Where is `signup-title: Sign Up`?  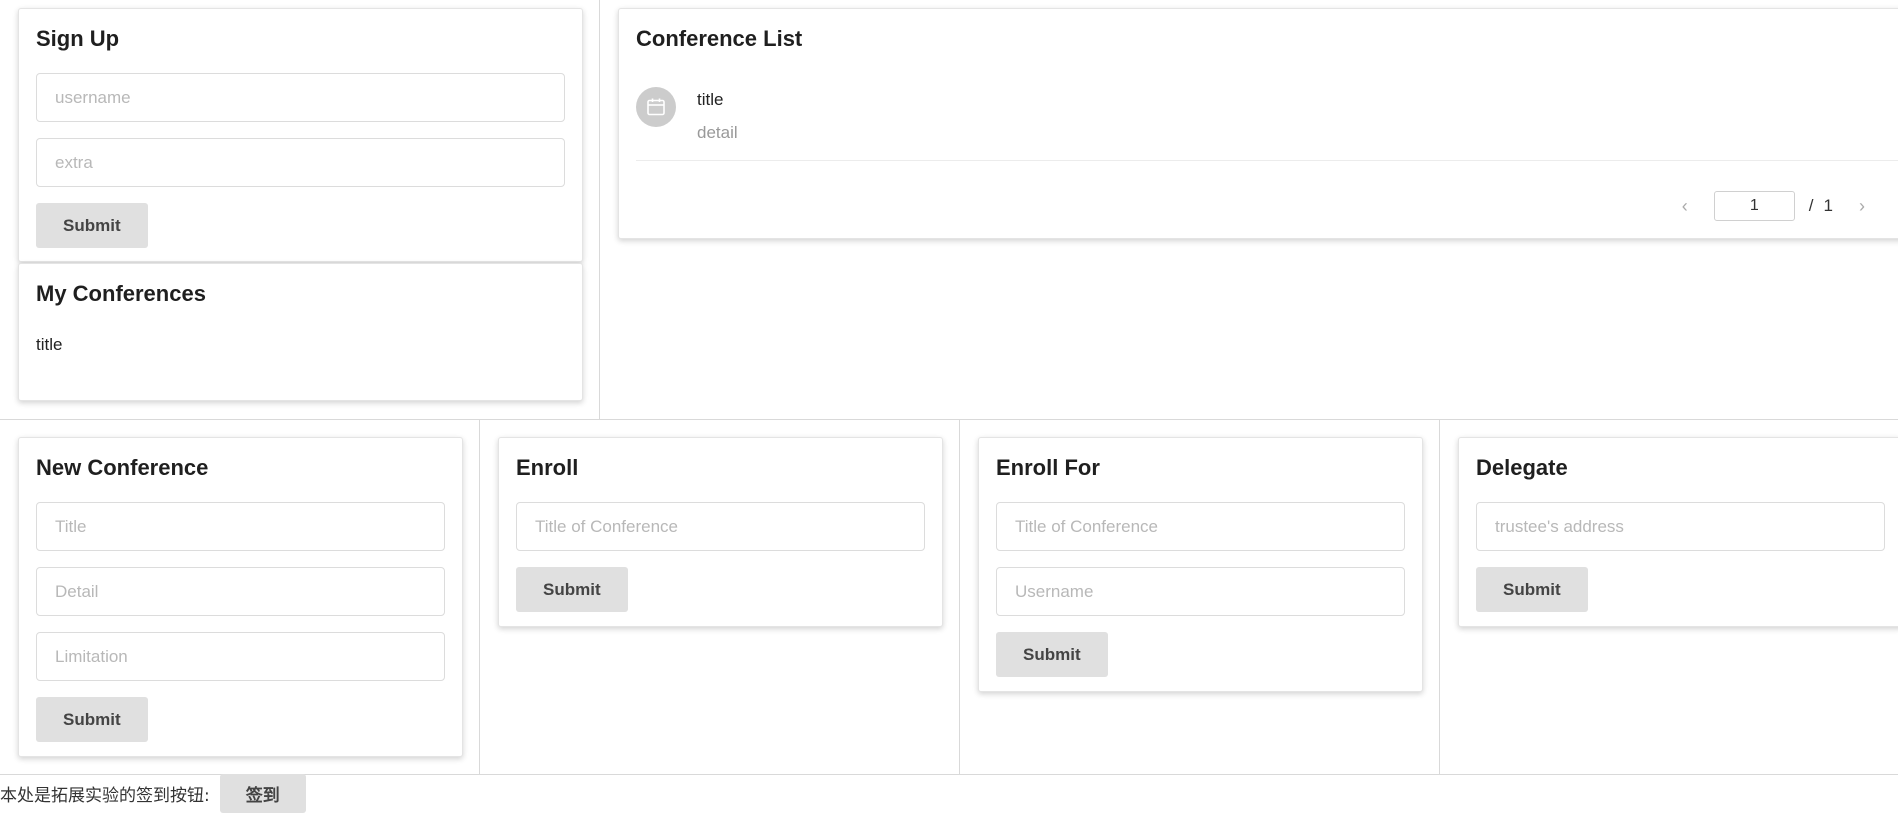
signup-title: Sign Up is located at coordinates (78, 38).